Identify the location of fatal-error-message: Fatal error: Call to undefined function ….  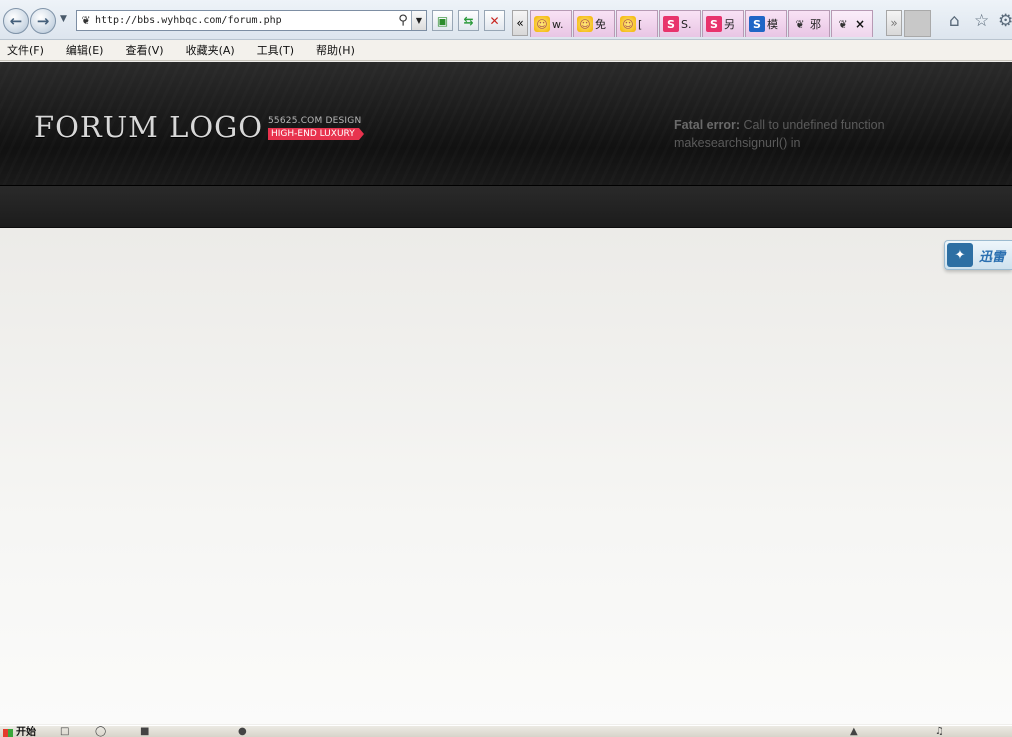
(794, 134).